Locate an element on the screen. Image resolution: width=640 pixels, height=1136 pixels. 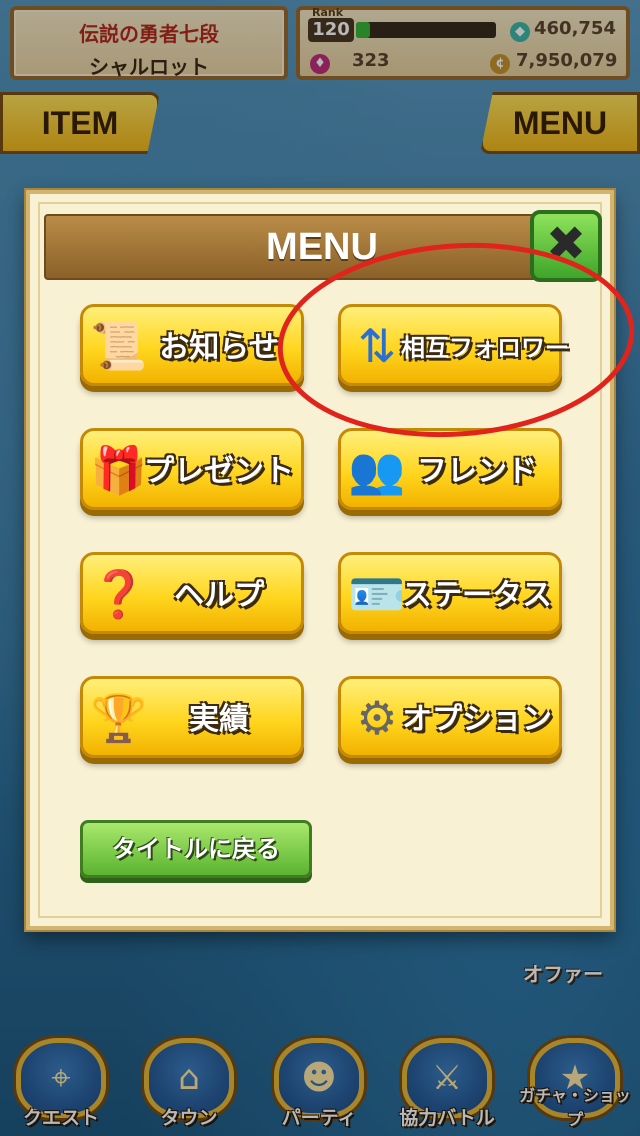
friend-button: 👥 フレンド is located at coordinates (450, 469).